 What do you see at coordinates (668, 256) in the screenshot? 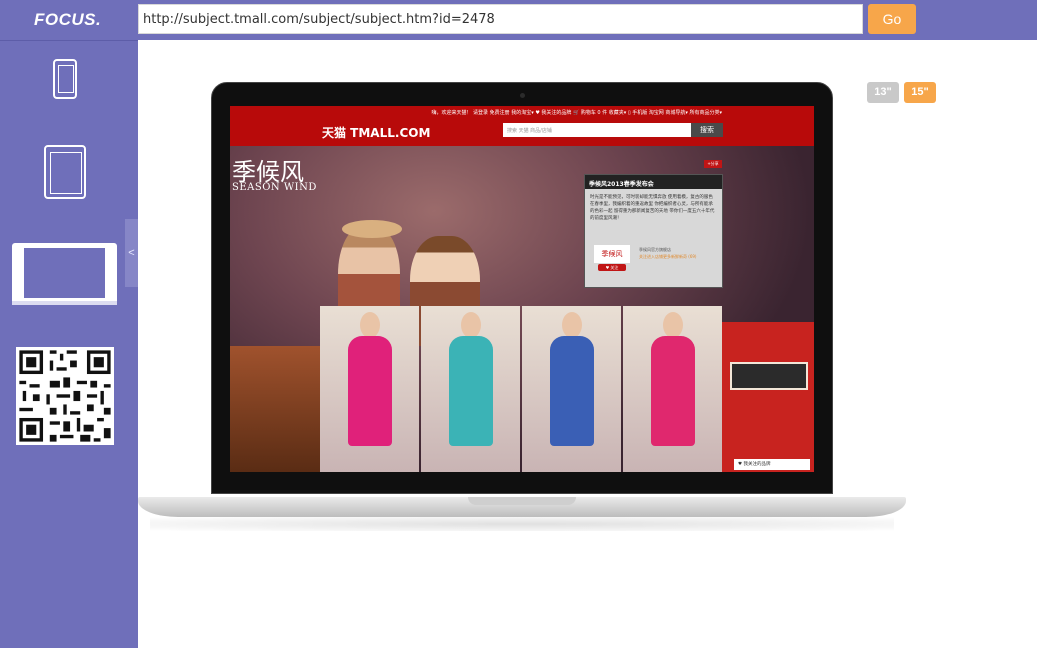
I see `brand-card-line2: 关注进入店铺更多新鲜新奇 (69)` at bounding box center [668, 256].